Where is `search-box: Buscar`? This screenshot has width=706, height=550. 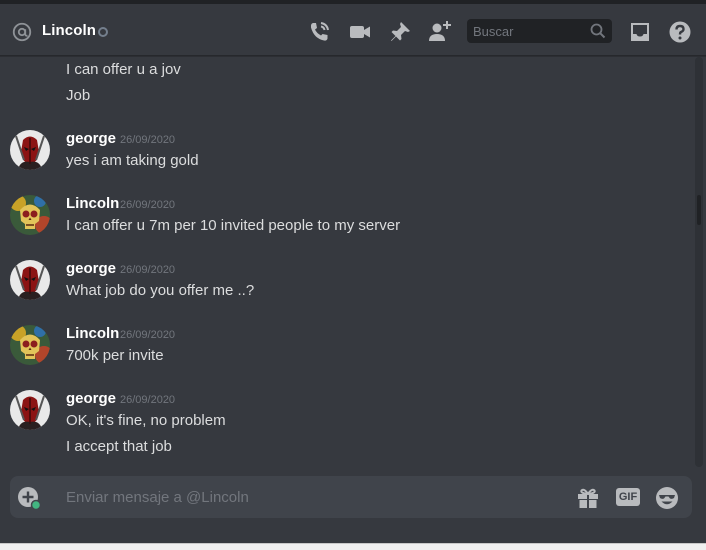
search-box: Buscar is located at coordinates (539, 31).